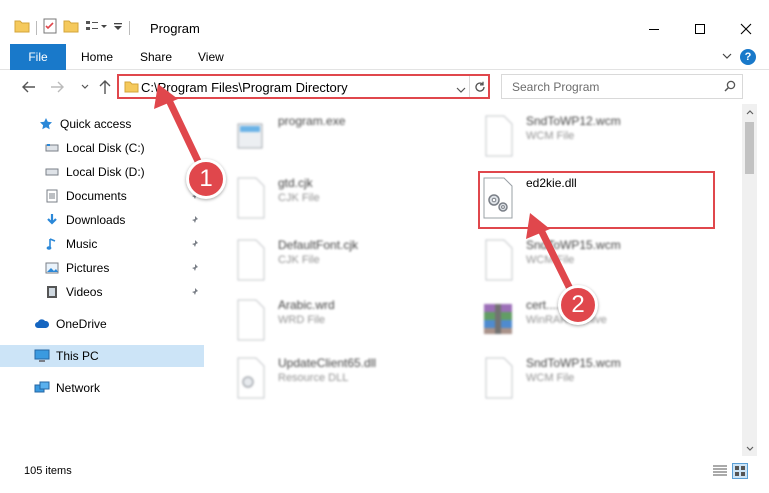 The height and width of the screenshot is (493, 769). I want to click on tab-share: Share, so click(156, 57).